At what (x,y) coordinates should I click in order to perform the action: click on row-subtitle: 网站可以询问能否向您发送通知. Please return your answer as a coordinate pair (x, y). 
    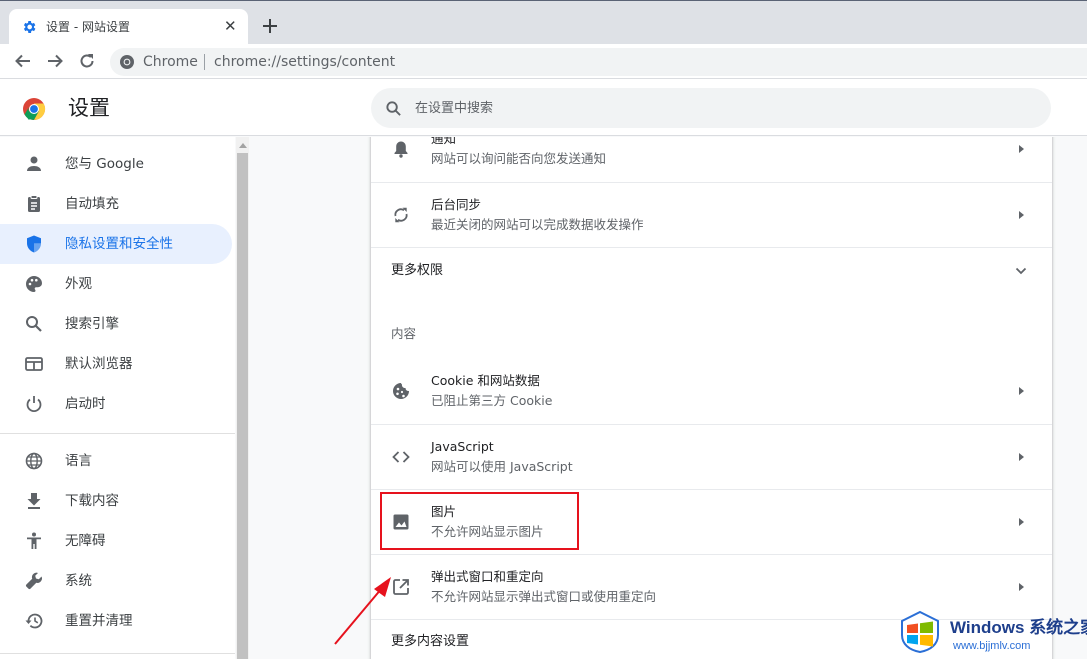
    Looking at the image, I should click on (519, 158).